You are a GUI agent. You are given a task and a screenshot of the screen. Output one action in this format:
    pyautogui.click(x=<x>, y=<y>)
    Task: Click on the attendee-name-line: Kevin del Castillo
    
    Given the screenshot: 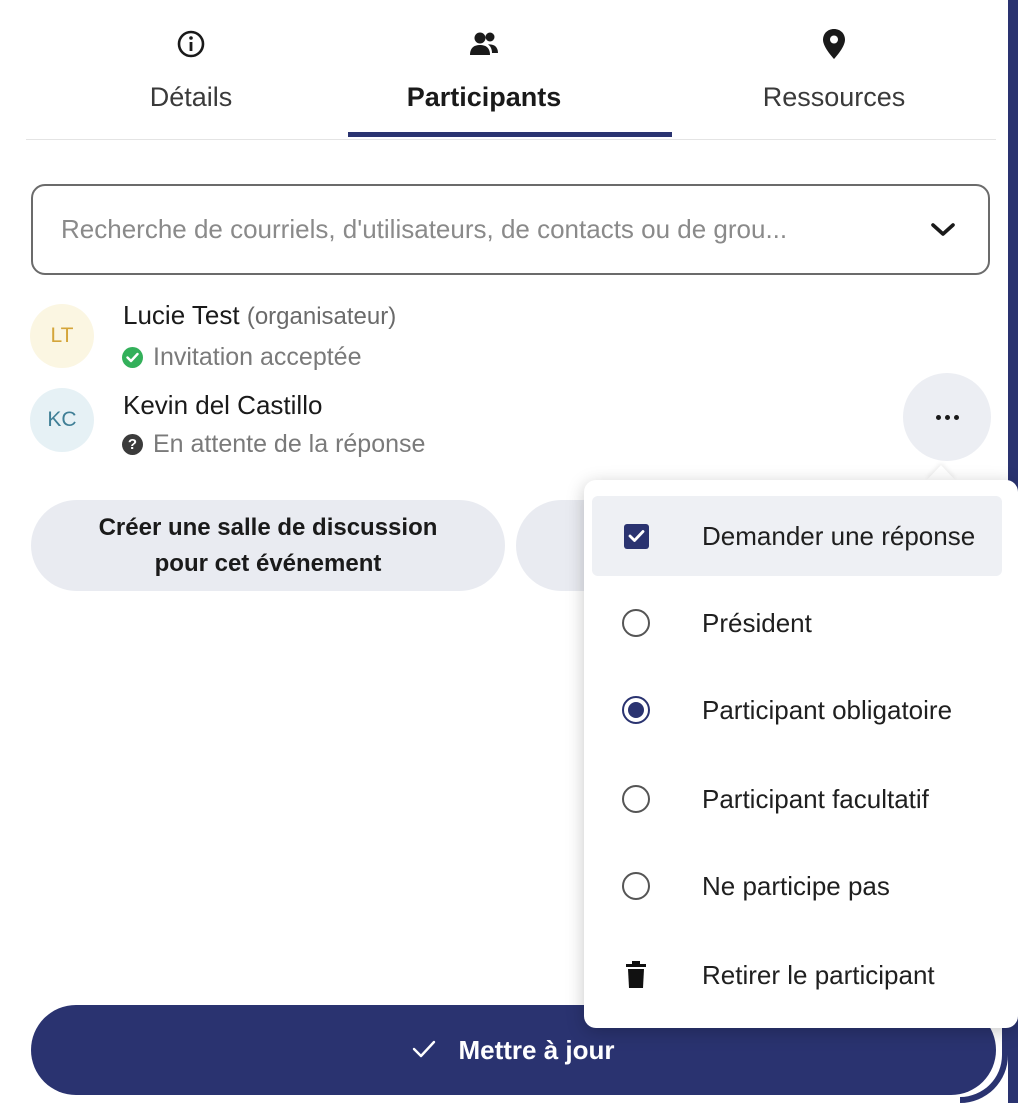 What is the action you would take?
    pyautogui.click(x=222, y=405)
    